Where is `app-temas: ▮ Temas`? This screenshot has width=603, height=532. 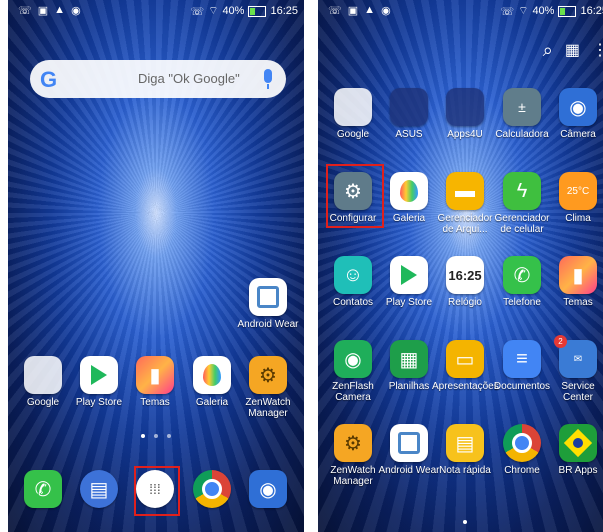 app-temas: ▮ Temas is located at coordinates (574, 282).